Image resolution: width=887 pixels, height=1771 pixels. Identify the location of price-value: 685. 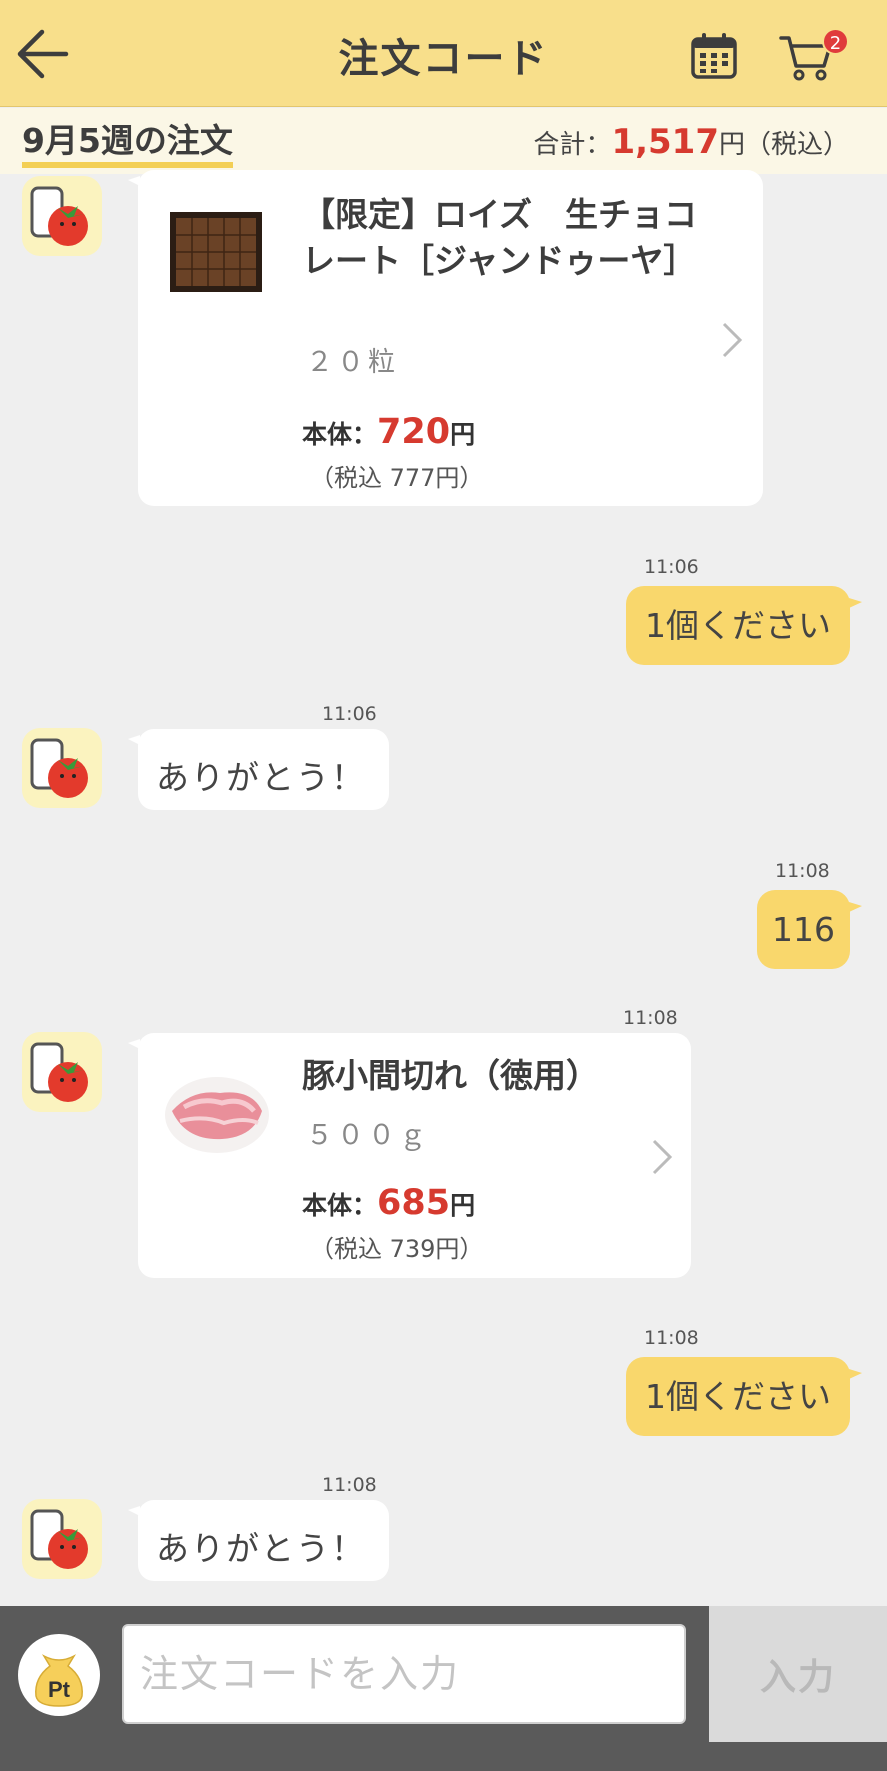
(414, 1203).